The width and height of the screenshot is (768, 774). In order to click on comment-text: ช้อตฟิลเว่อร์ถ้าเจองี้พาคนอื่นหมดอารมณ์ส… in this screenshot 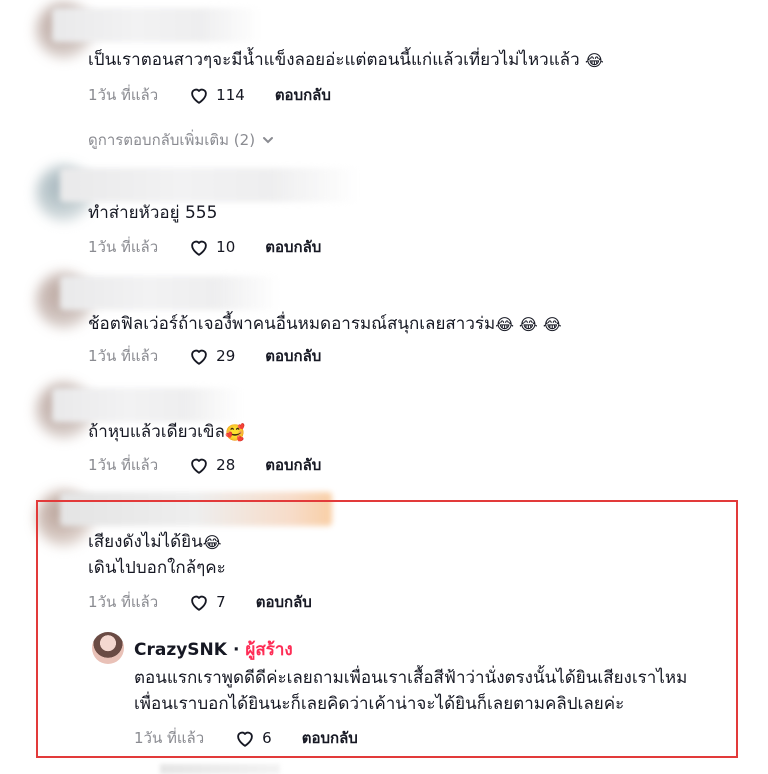, I will do `click(325, 324)`.